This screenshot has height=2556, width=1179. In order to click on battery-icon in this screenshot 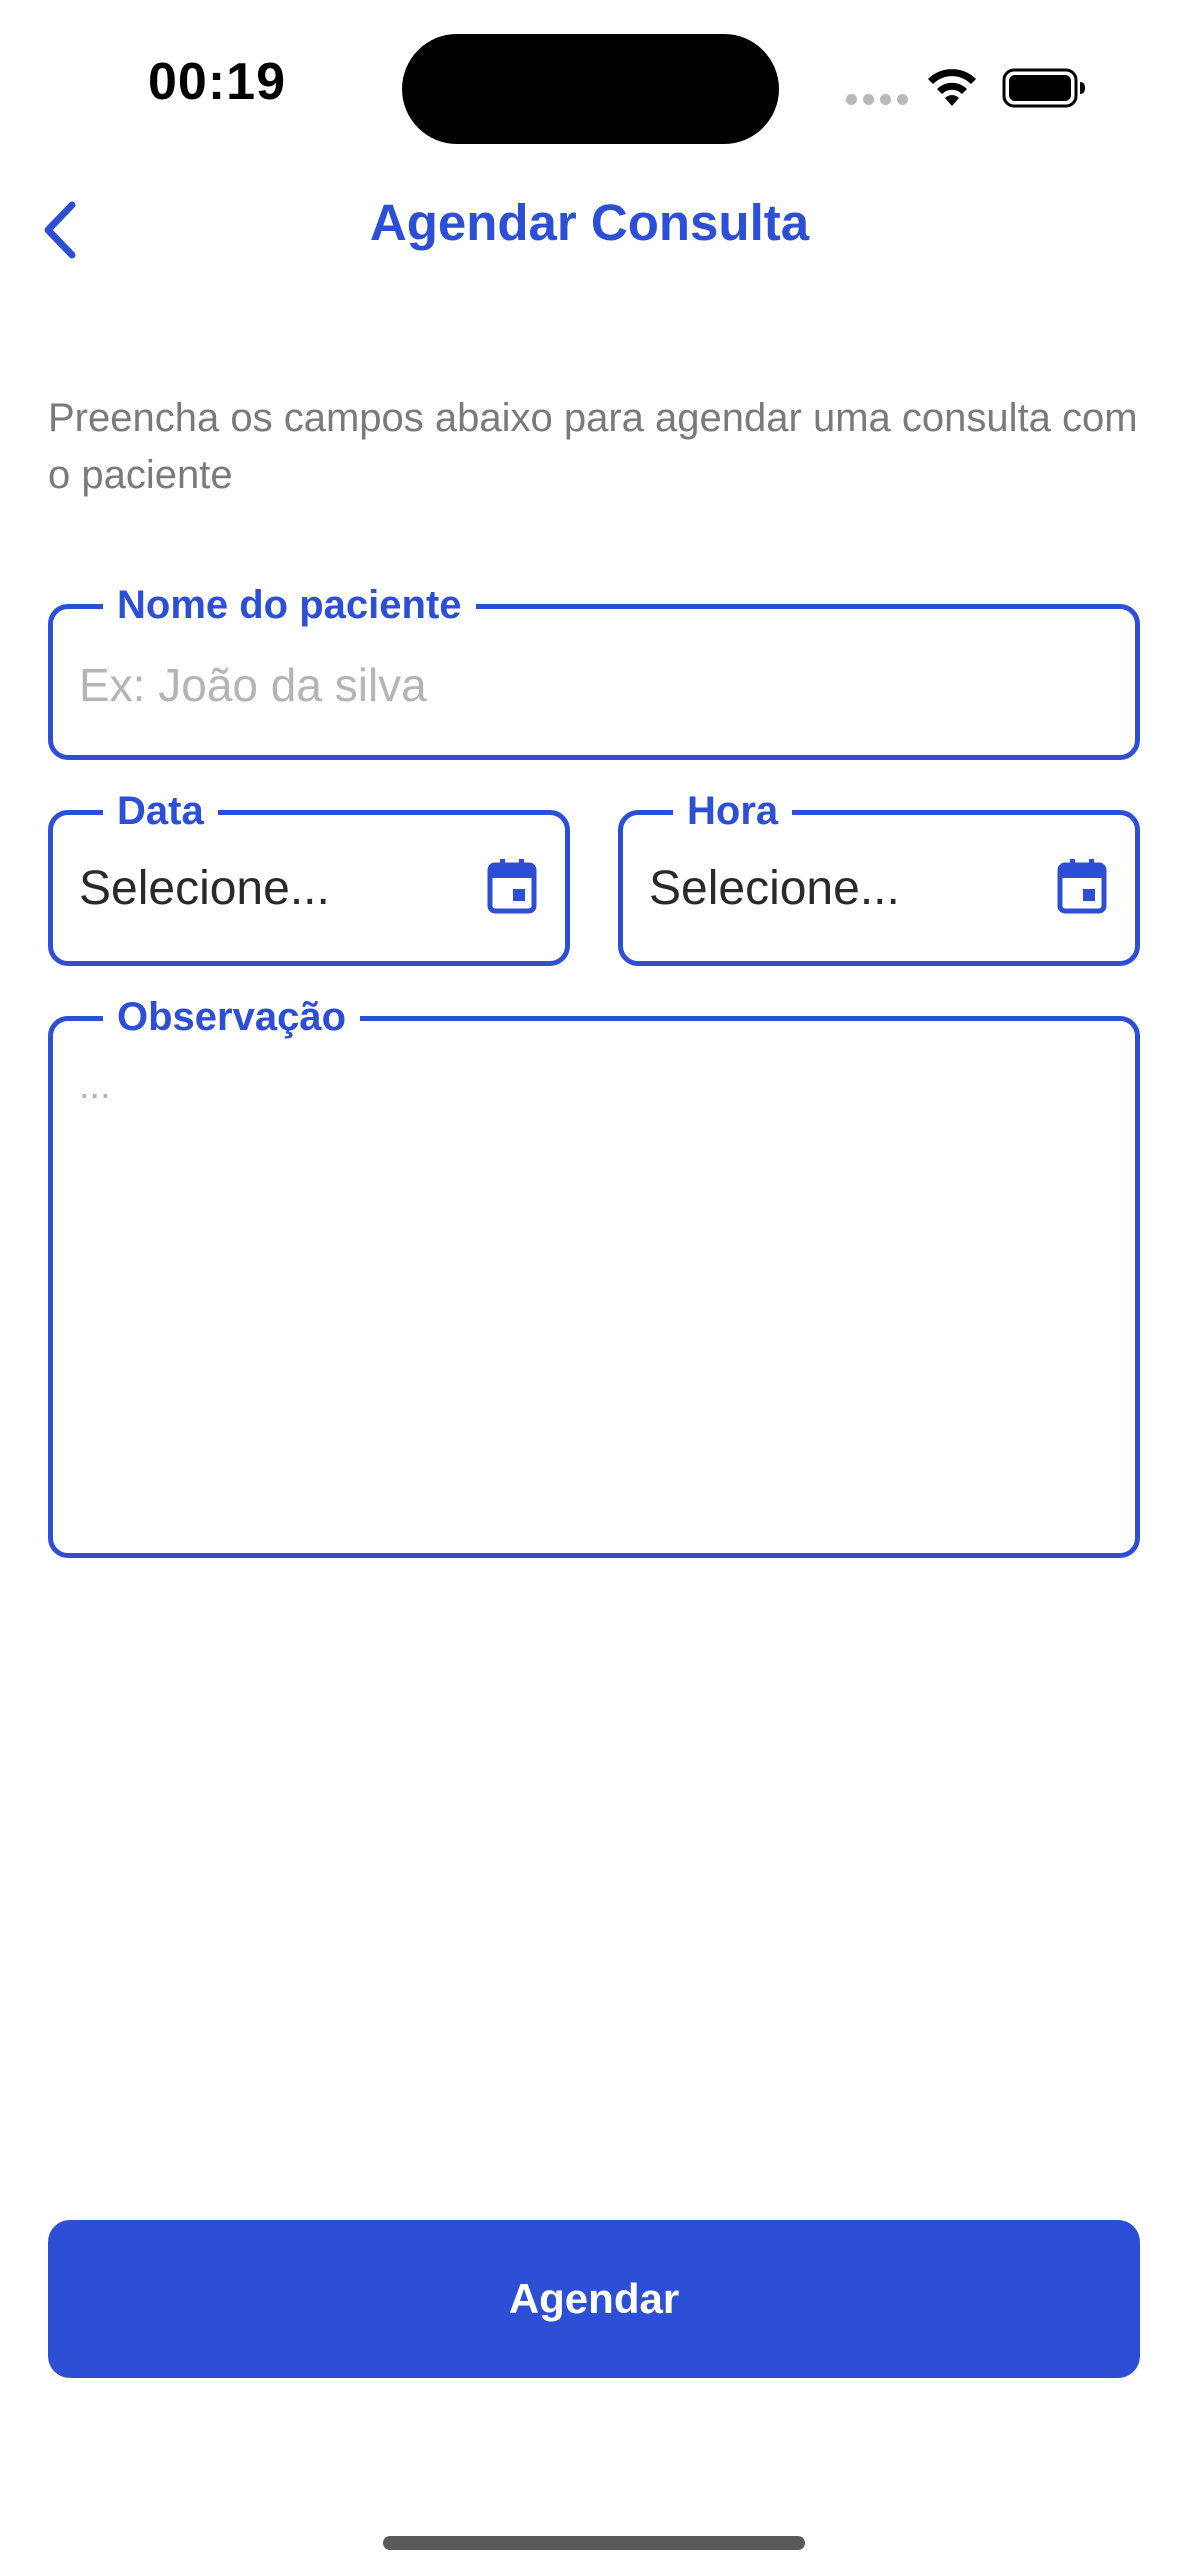, I will do `click(1043, 88)`.